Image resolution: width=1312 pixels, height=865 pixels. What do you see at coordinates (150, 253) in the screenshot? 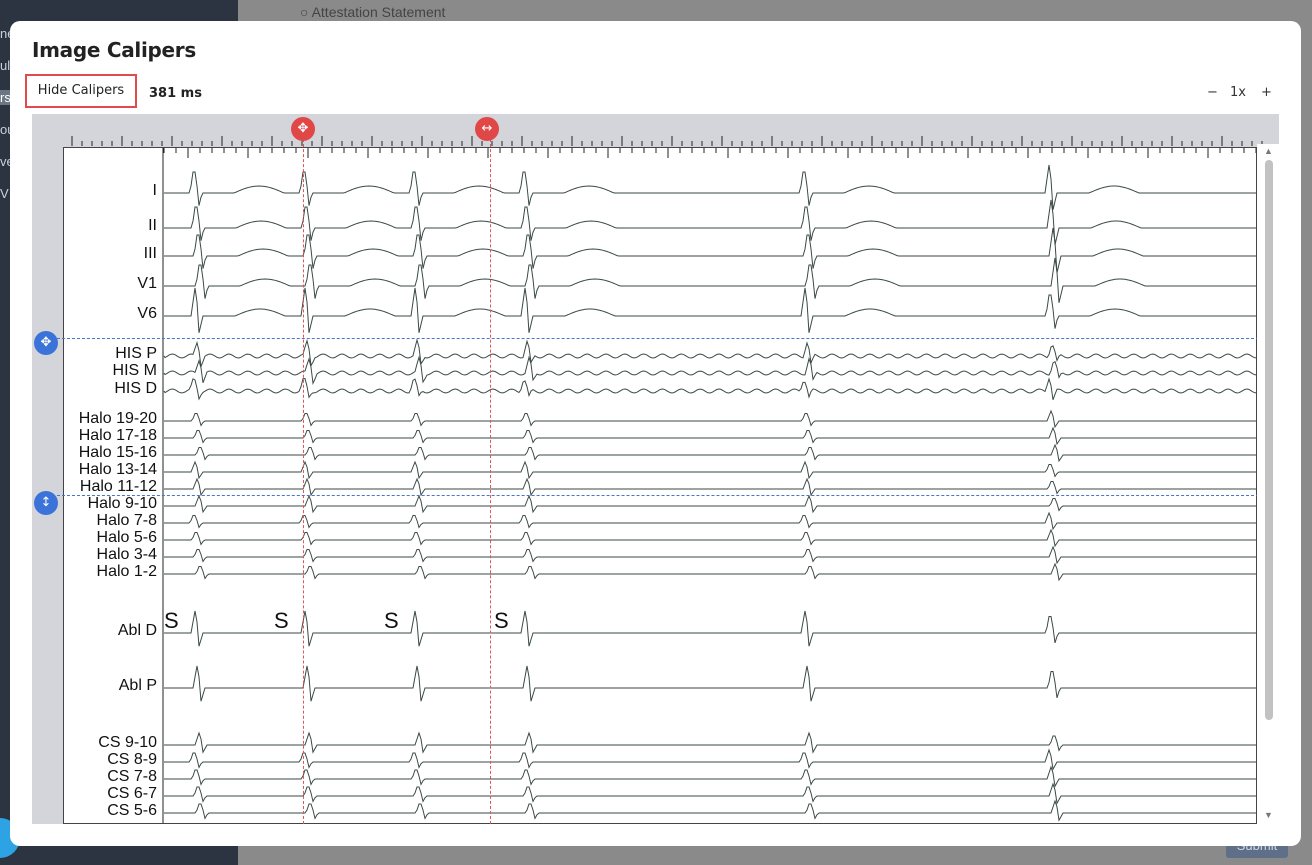
I see `lead-label: III` at bounding box center [150, 253].